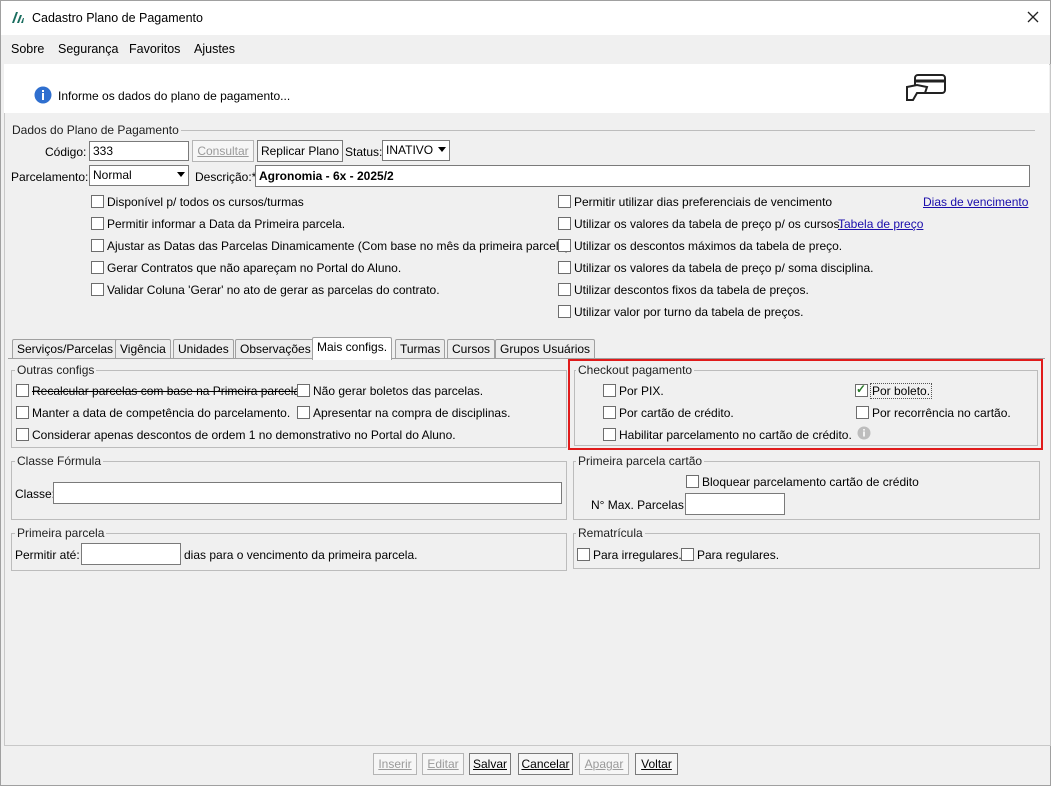 Image resolution: width=1051 pixels, height=786 pixels. Describe the element at coordinates (395, 764) in the screenshot. I see `inserir-button: Inserir` at that location.